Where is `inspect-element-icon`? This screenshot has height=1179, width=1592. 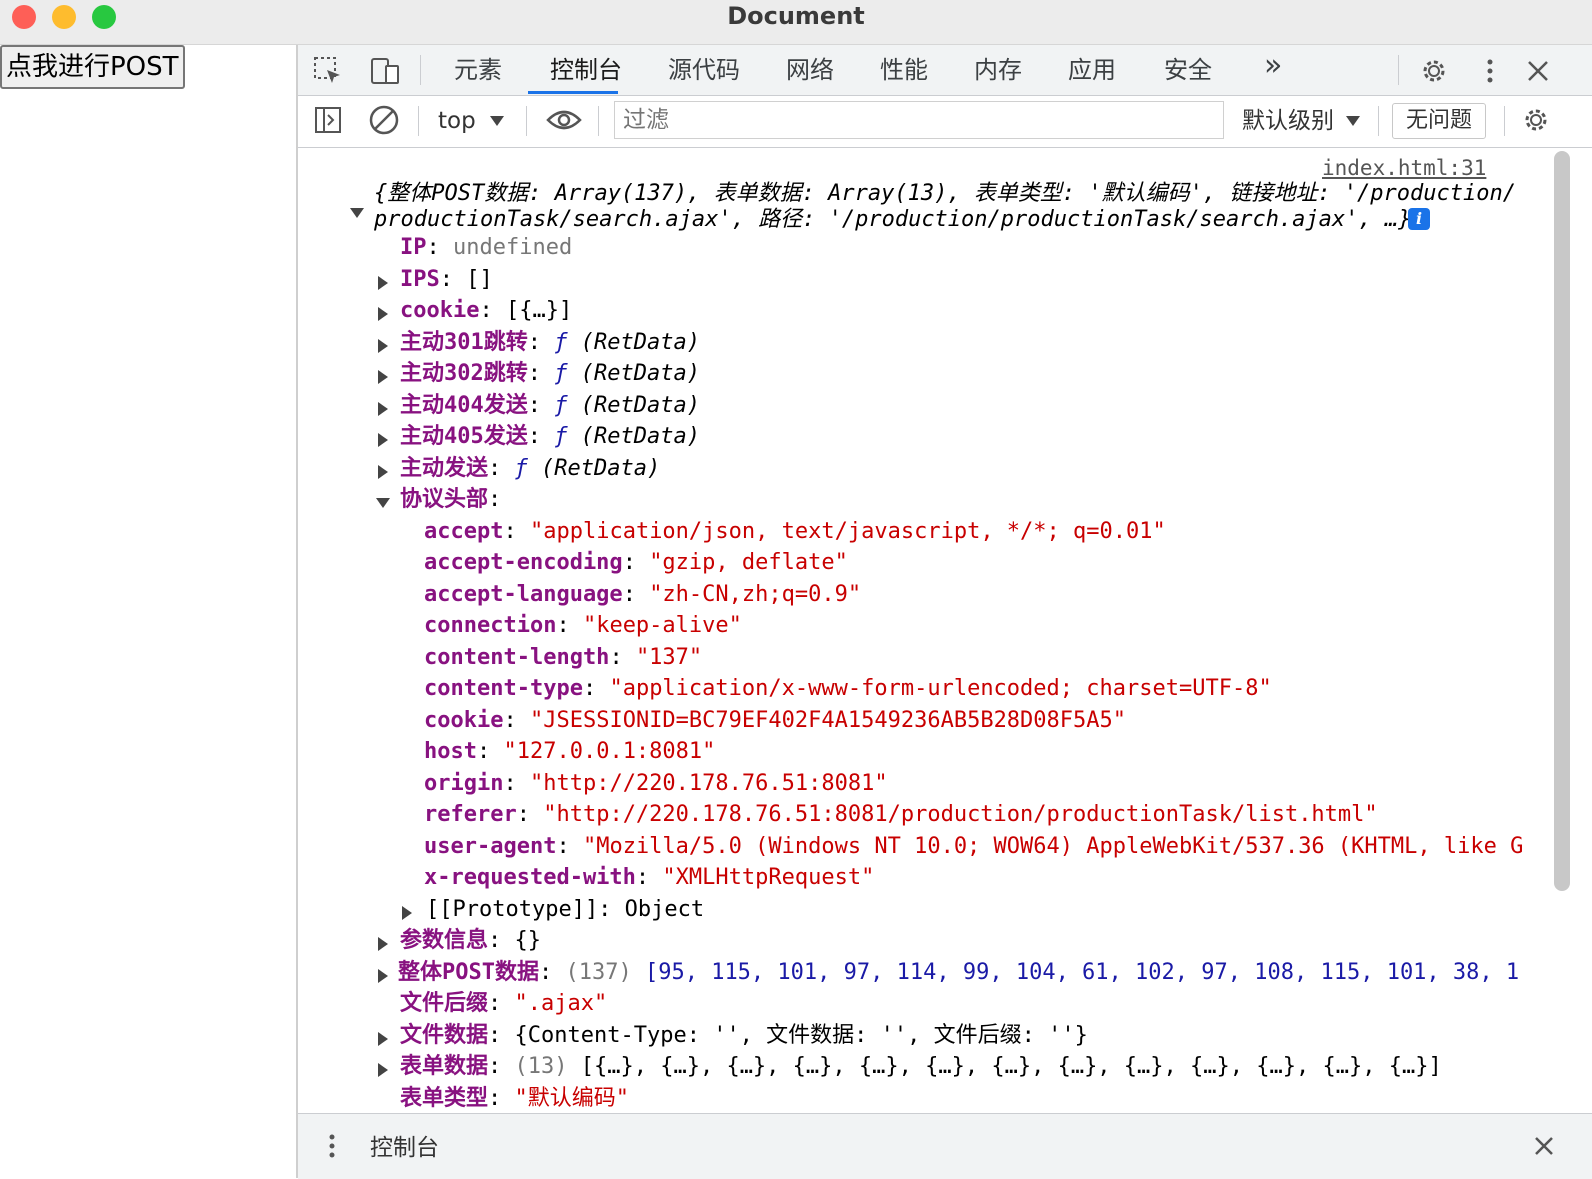
inspect-element-icon is located at coordinates (328, 71).